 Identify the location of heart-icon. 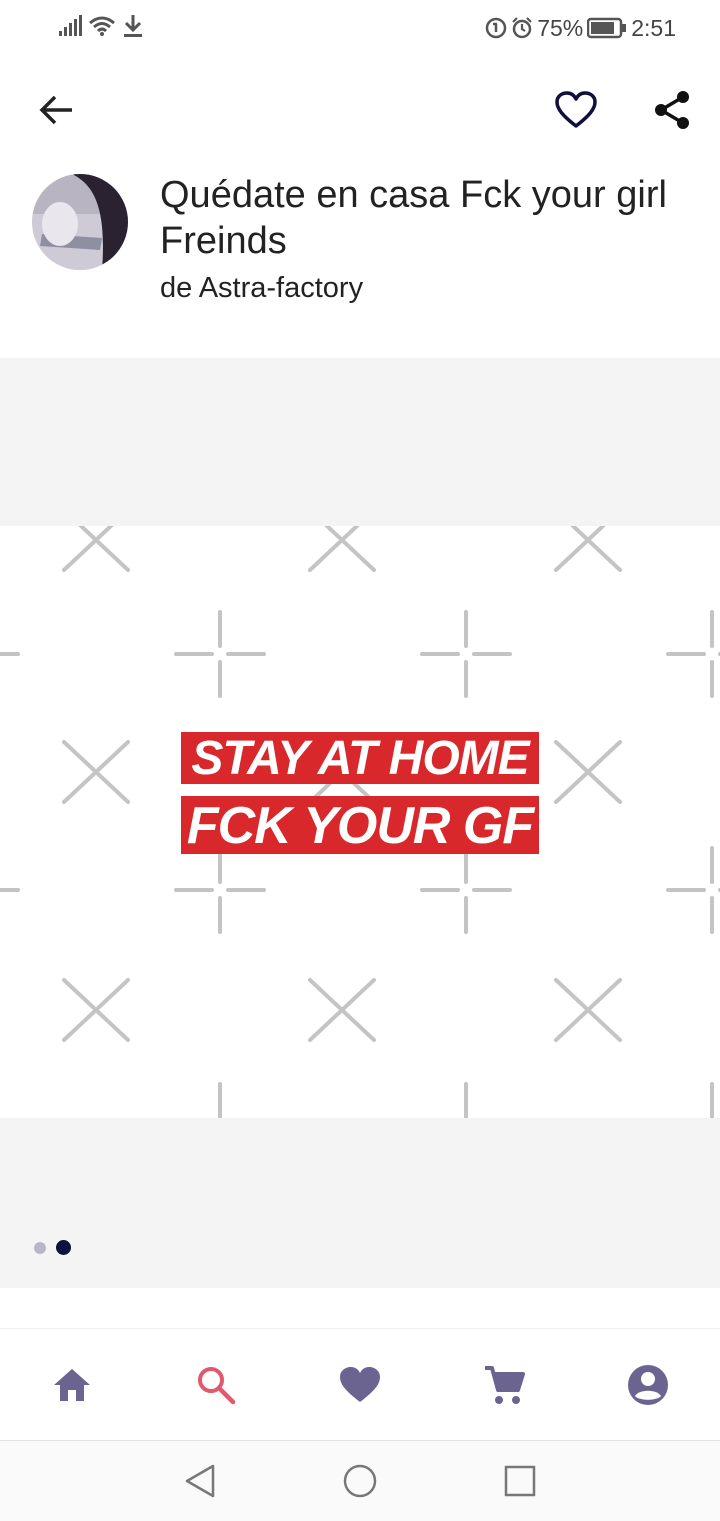
(360, 1384).